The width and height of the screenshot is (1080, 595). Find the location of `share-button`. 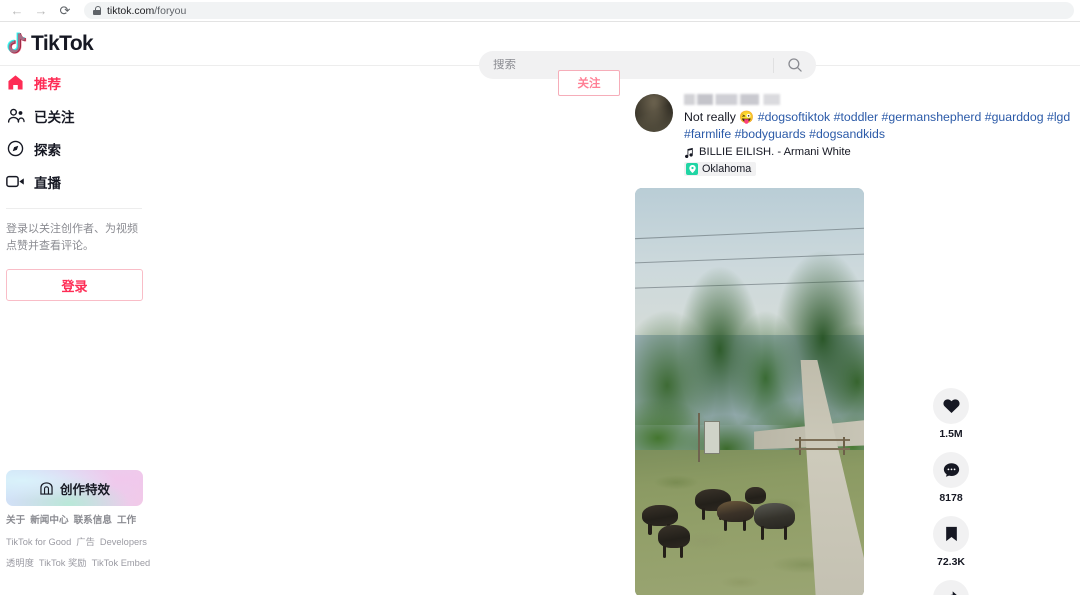

share-button is located at coordinates (951, 587).